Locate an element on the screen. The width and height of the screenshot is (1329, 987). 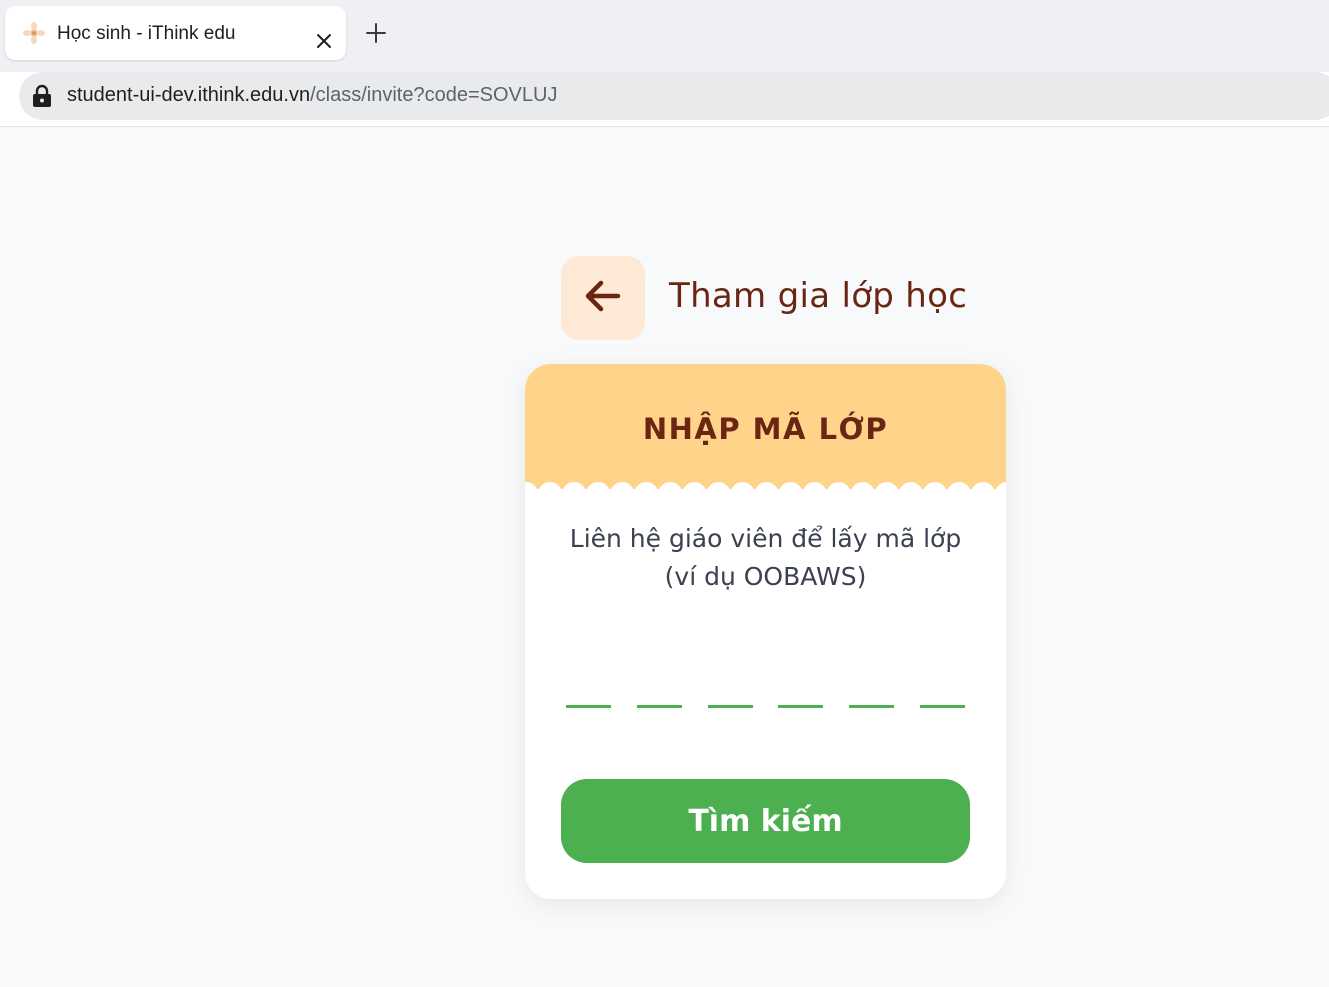
lock-icon is located at coordinates (42, 96).